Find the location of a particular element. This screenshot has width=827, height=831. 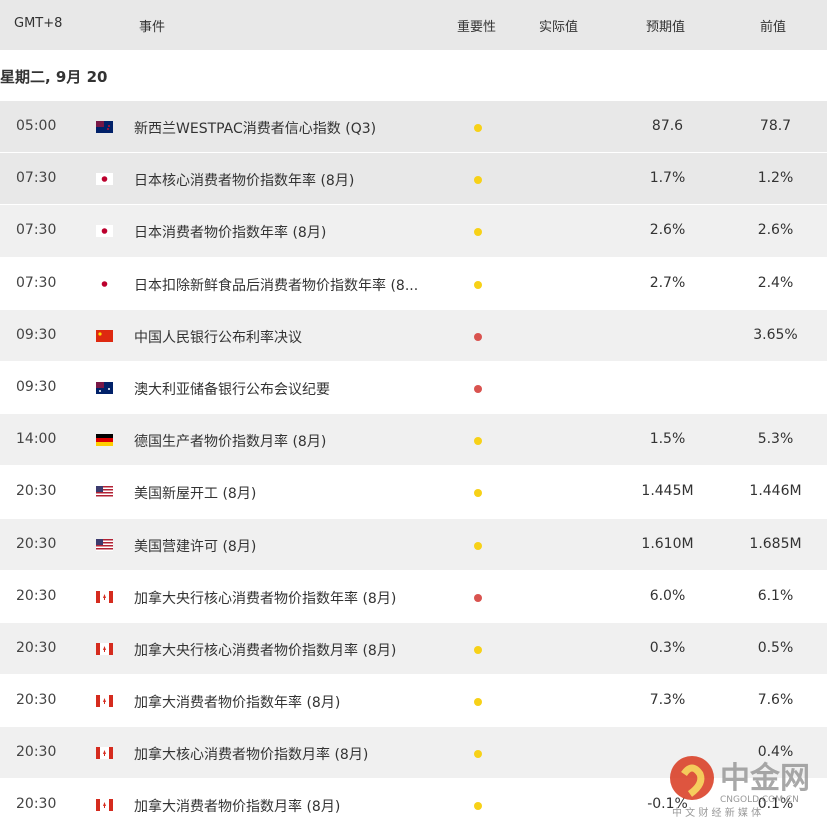

col-importance: 重要性 is located at coordinates (477, 27).